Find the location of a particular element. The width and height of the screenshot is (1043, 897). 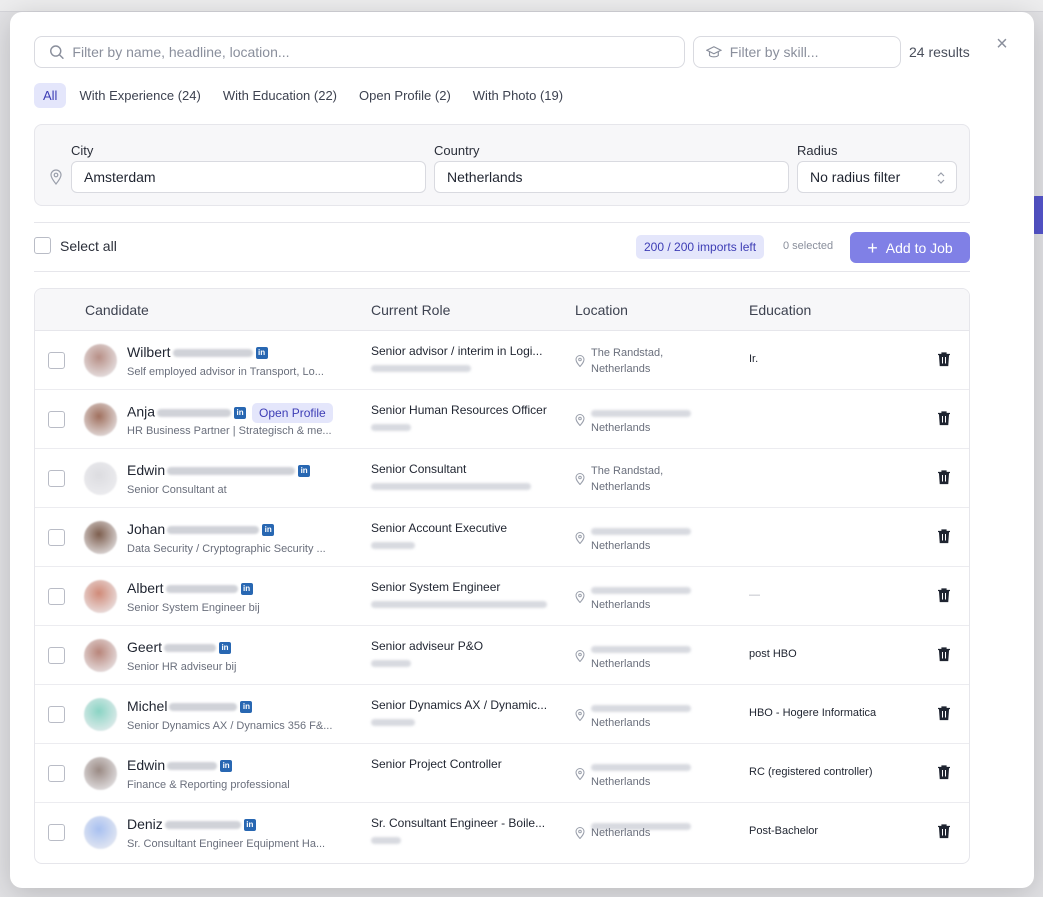

close-icon: × is located at coordinates (1002, 44).